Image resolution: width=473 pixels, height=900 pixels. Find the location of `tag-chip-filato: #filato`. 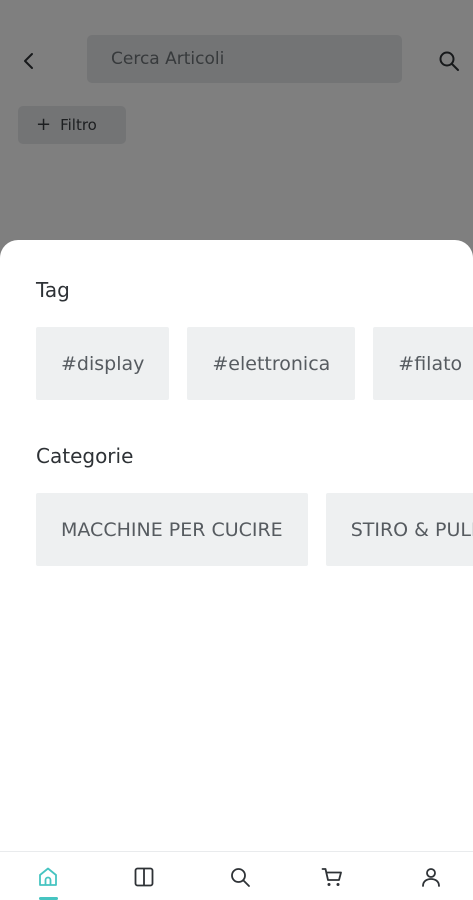

tag-chip-filato: #filato is located at coordinates (423, 363).